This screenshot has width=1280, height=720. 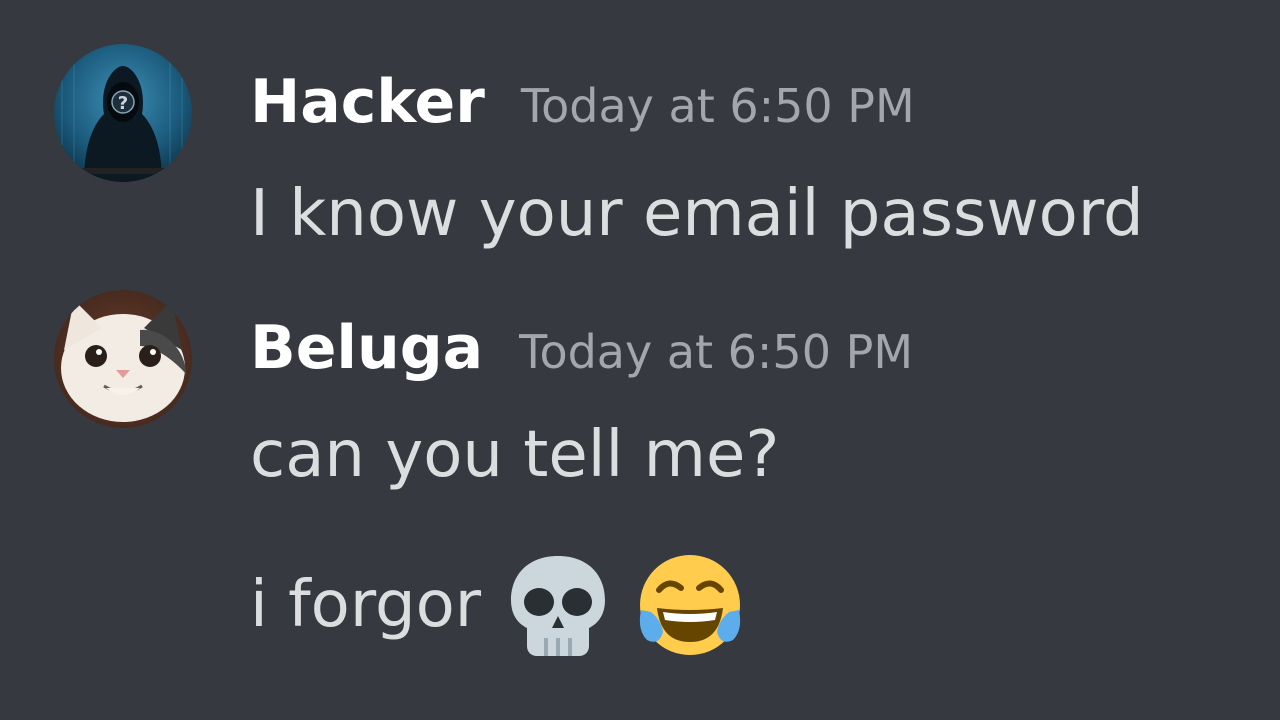 I want to click on tears-of-joy-emoji-icon, so click(x=690, y=605).